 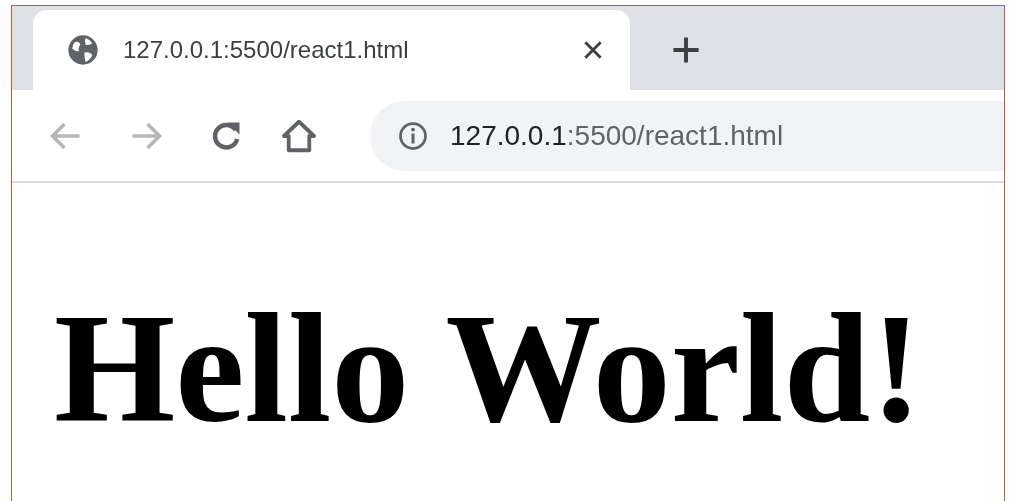 What do you see at coordinates (593, 50) in the screenshot?
I see `close-icon` at bounding box center [593, 50].